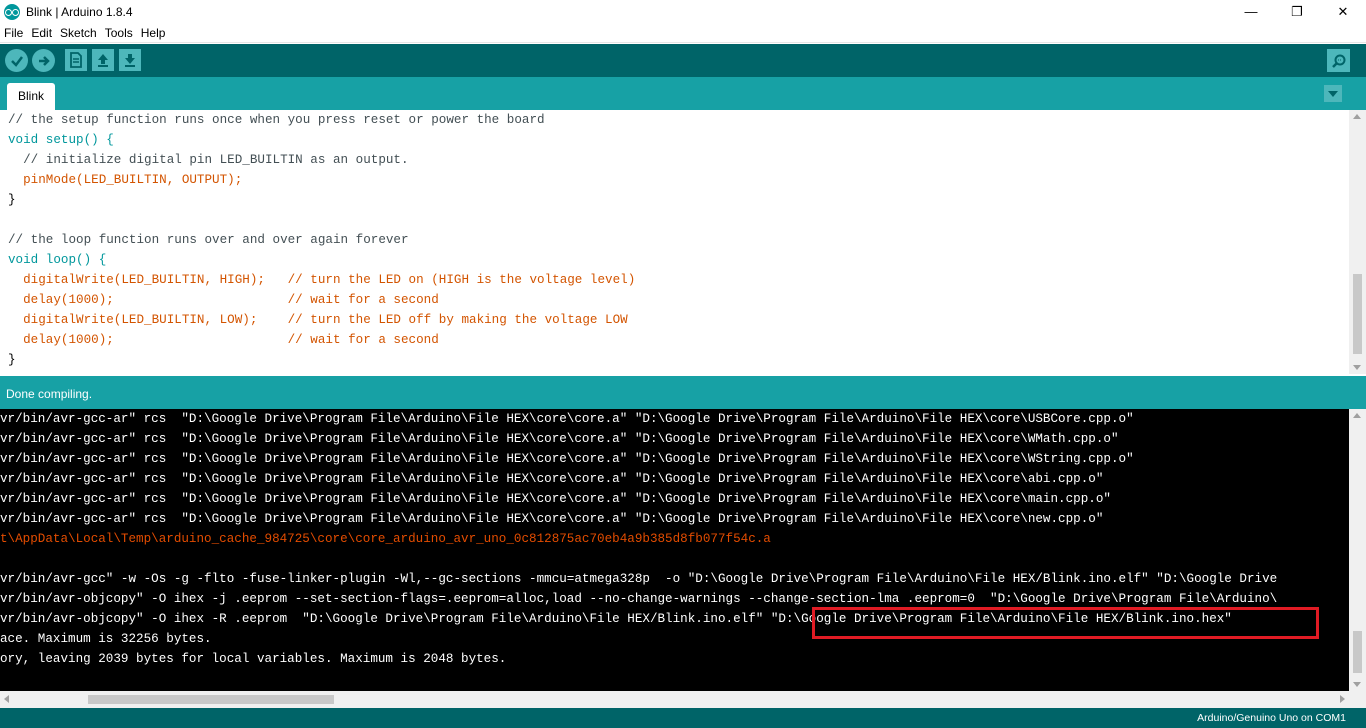  Describe the element at coordinates (6, 699) in the screenshot. I see `scroll-left-arrow-icon` at that location.